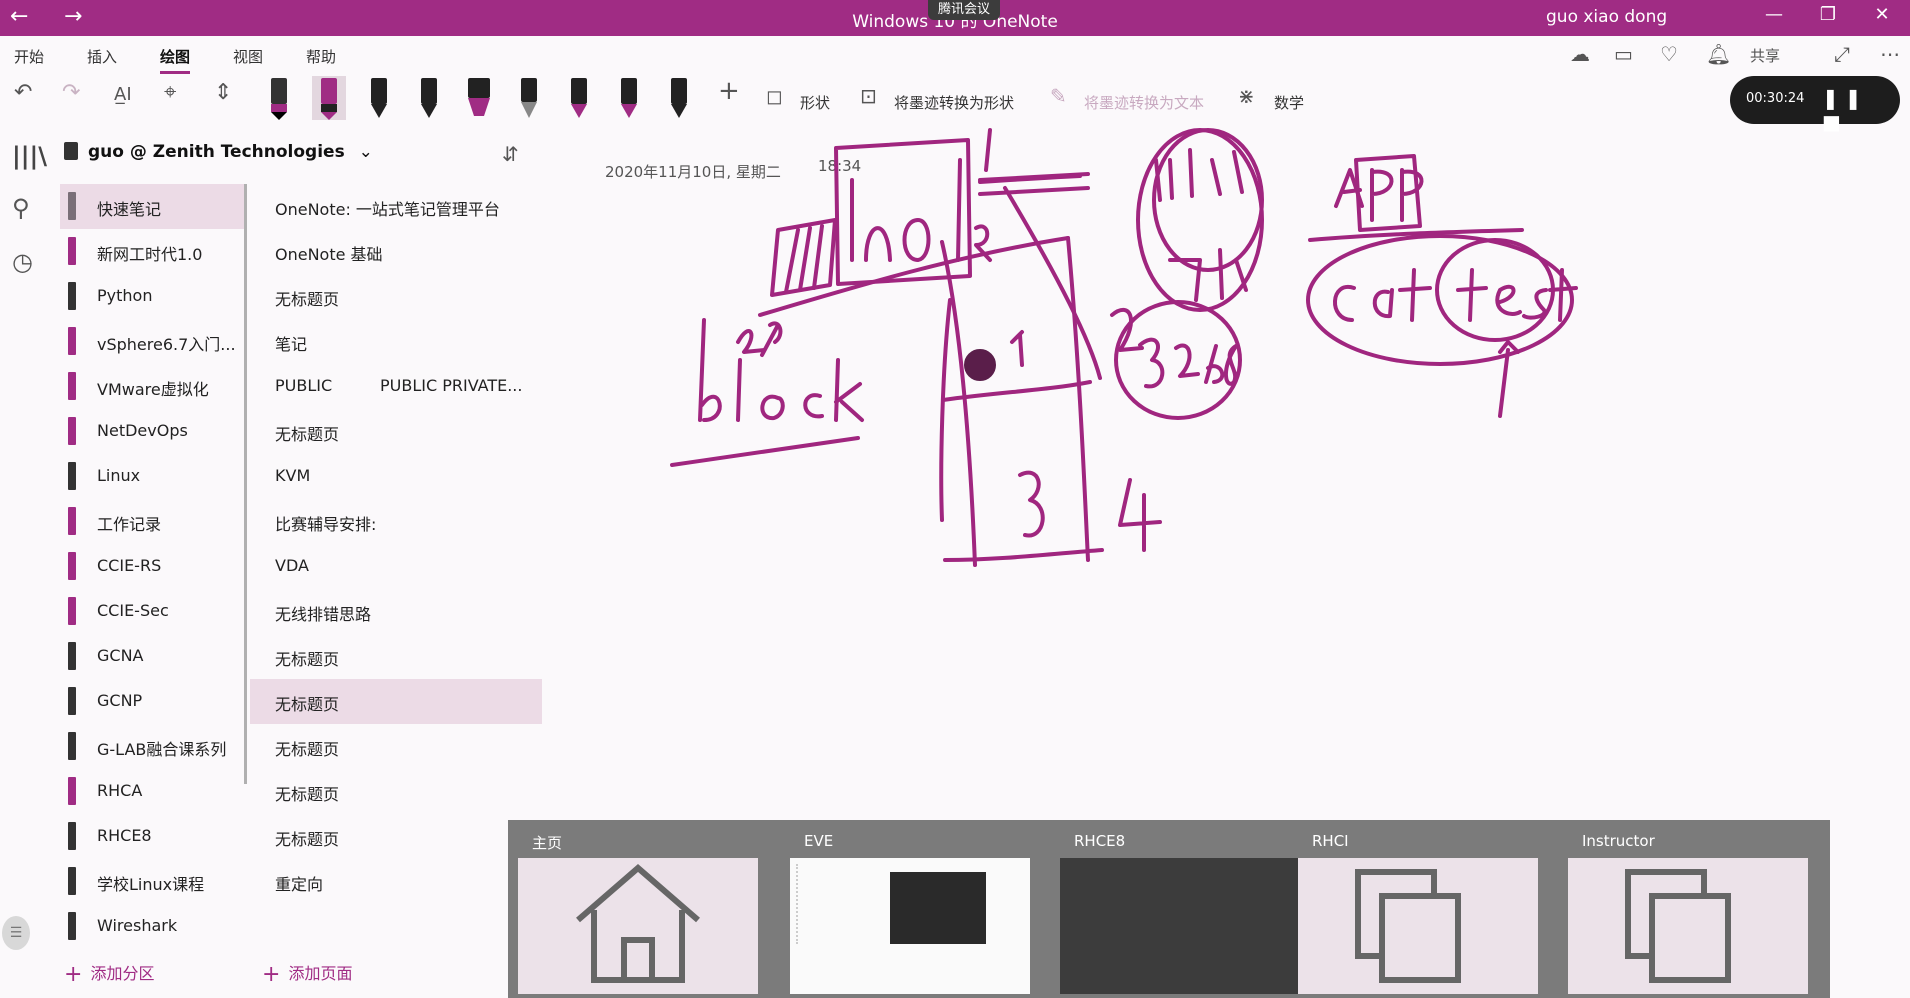 Image resolution: width=1910 pixels, height=998 pixels. I want to click on recording-widget: 00:30:24 ❚❚ ■, so click(1815, 105).